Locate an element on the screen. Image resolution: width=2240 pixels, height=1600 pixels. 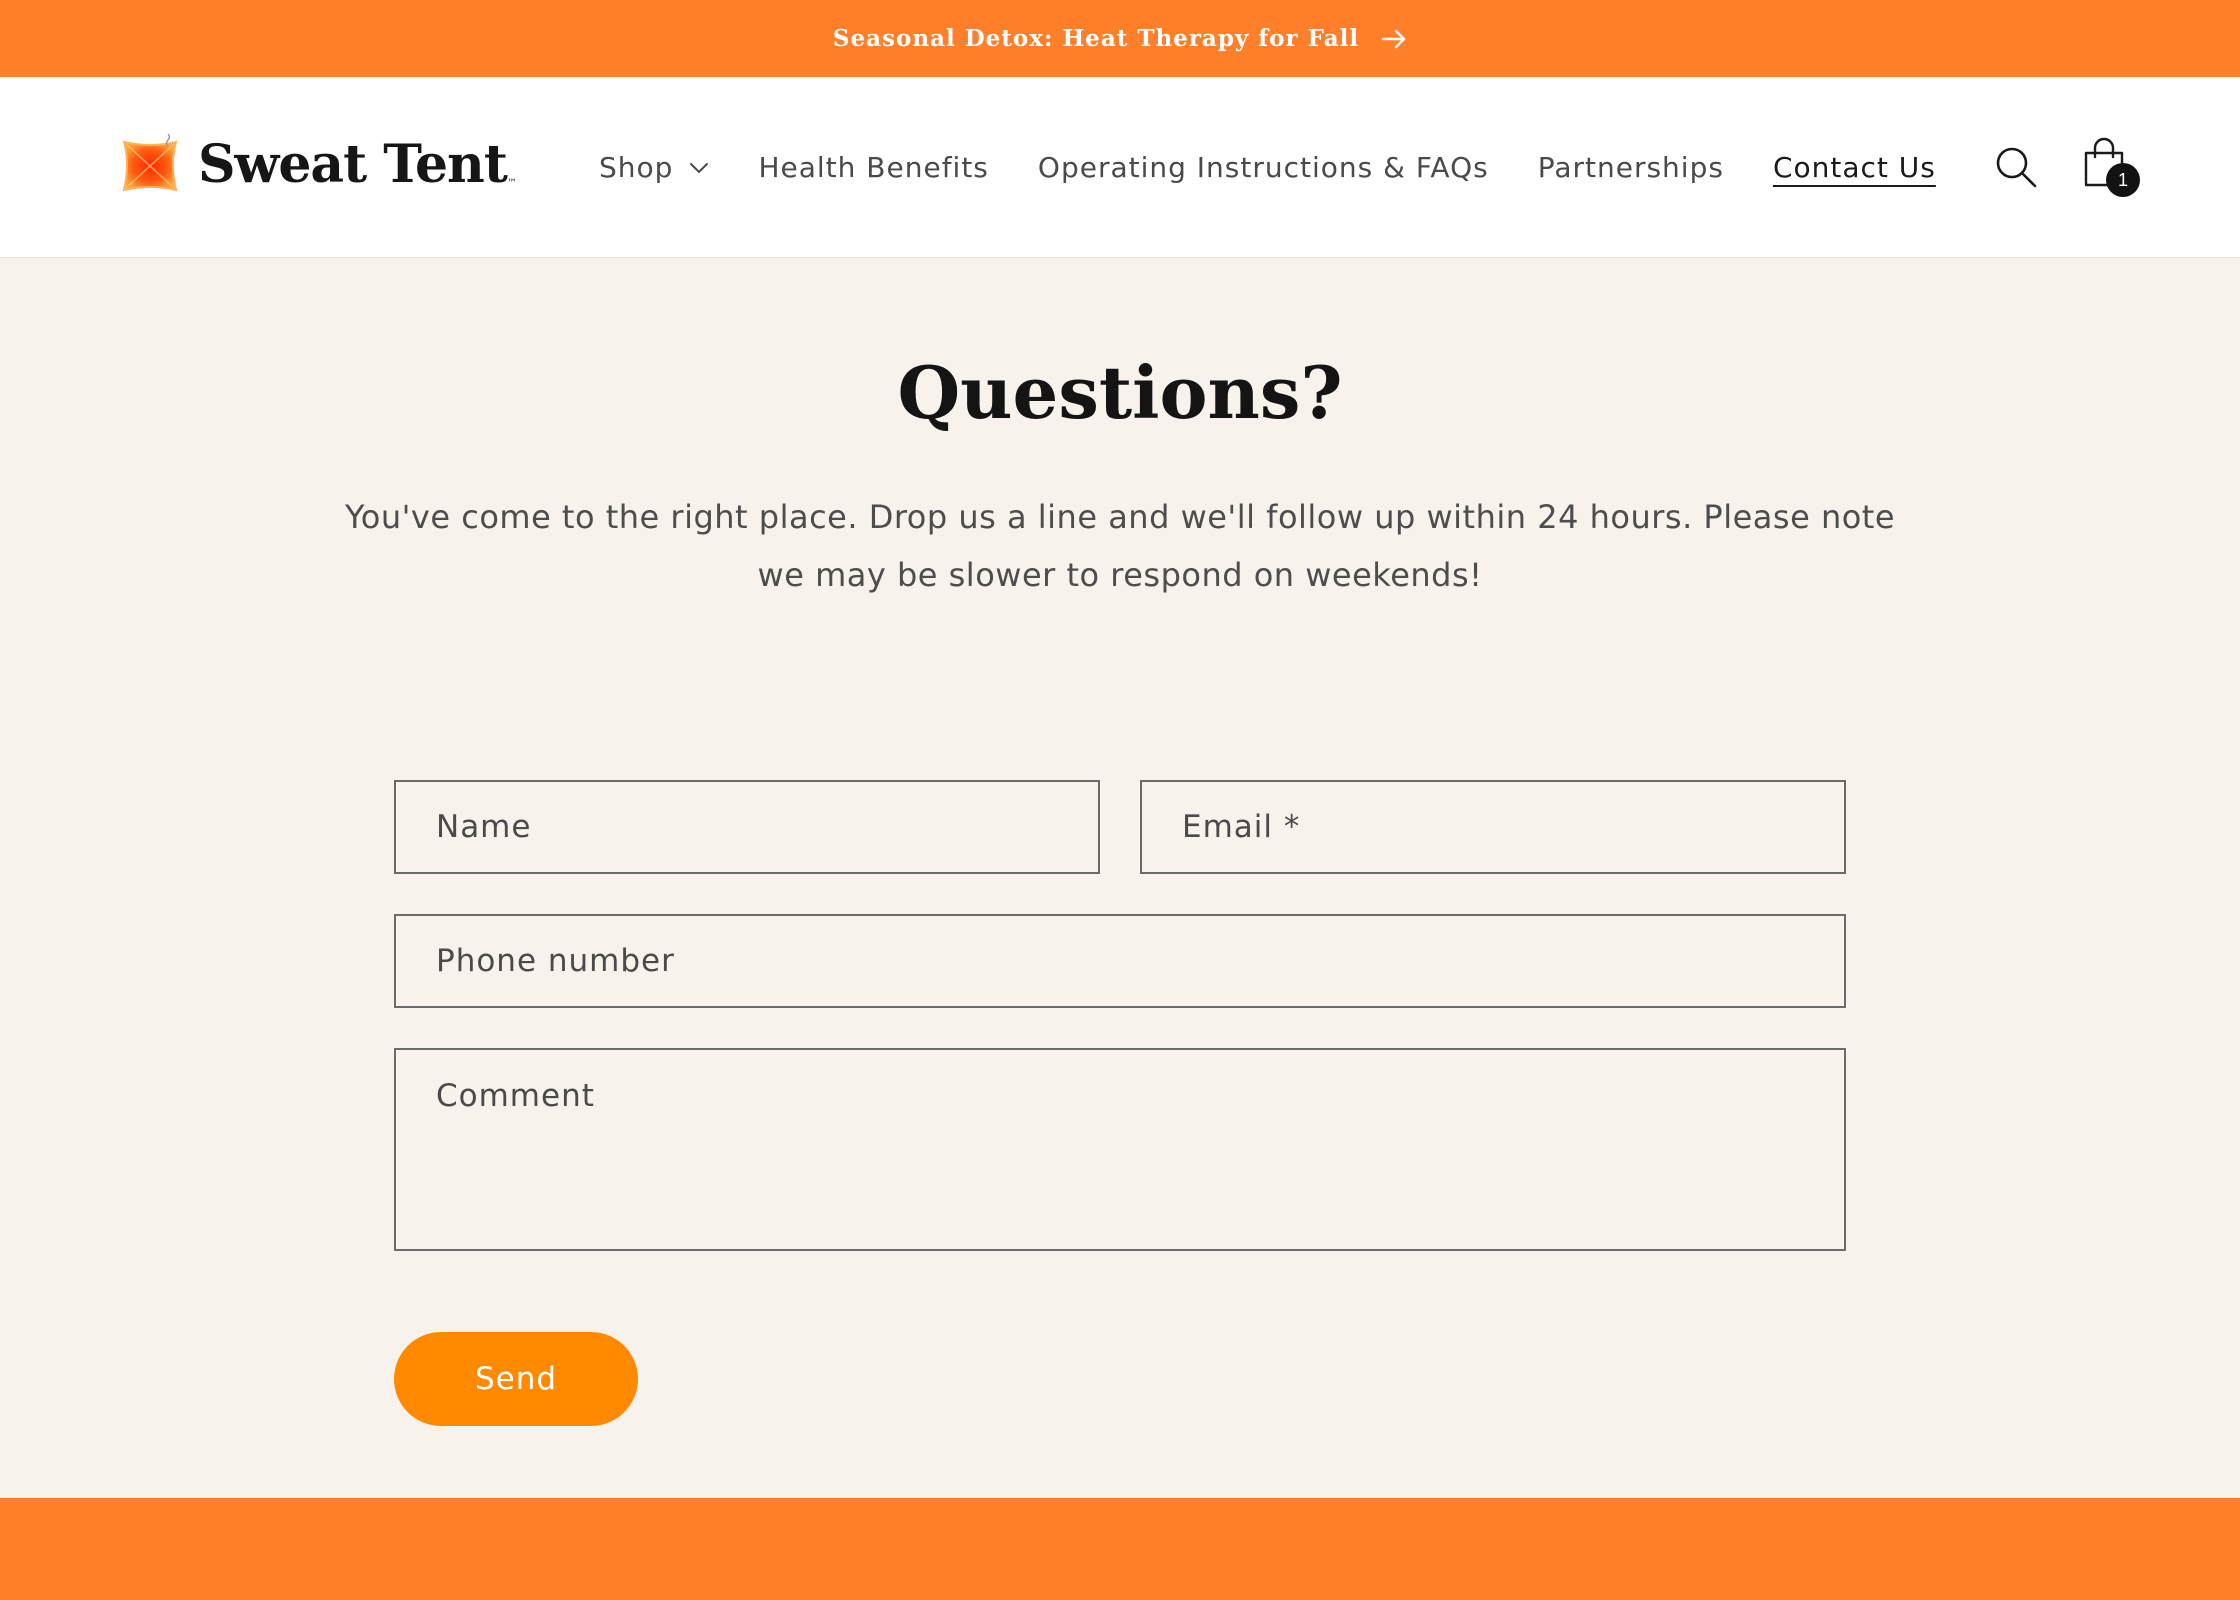
logo: Sweat Tent ™ is located at coordinates (316, 164).